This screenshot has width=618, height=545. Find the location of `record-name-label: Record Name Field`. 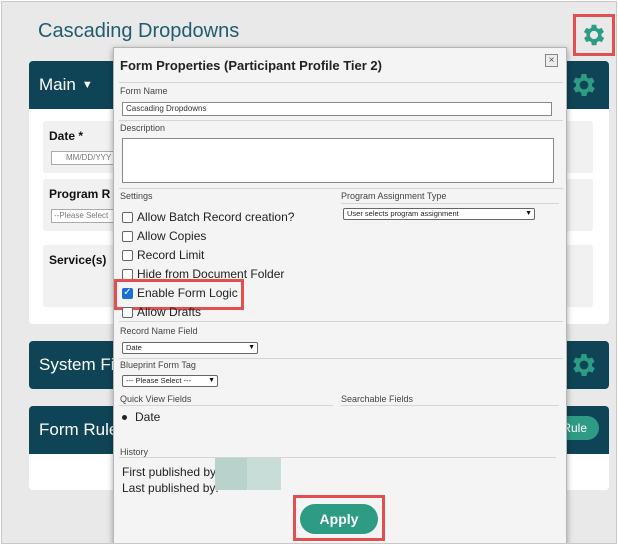

record-name-label: Record Name Field is located at coordinates (159, 331).